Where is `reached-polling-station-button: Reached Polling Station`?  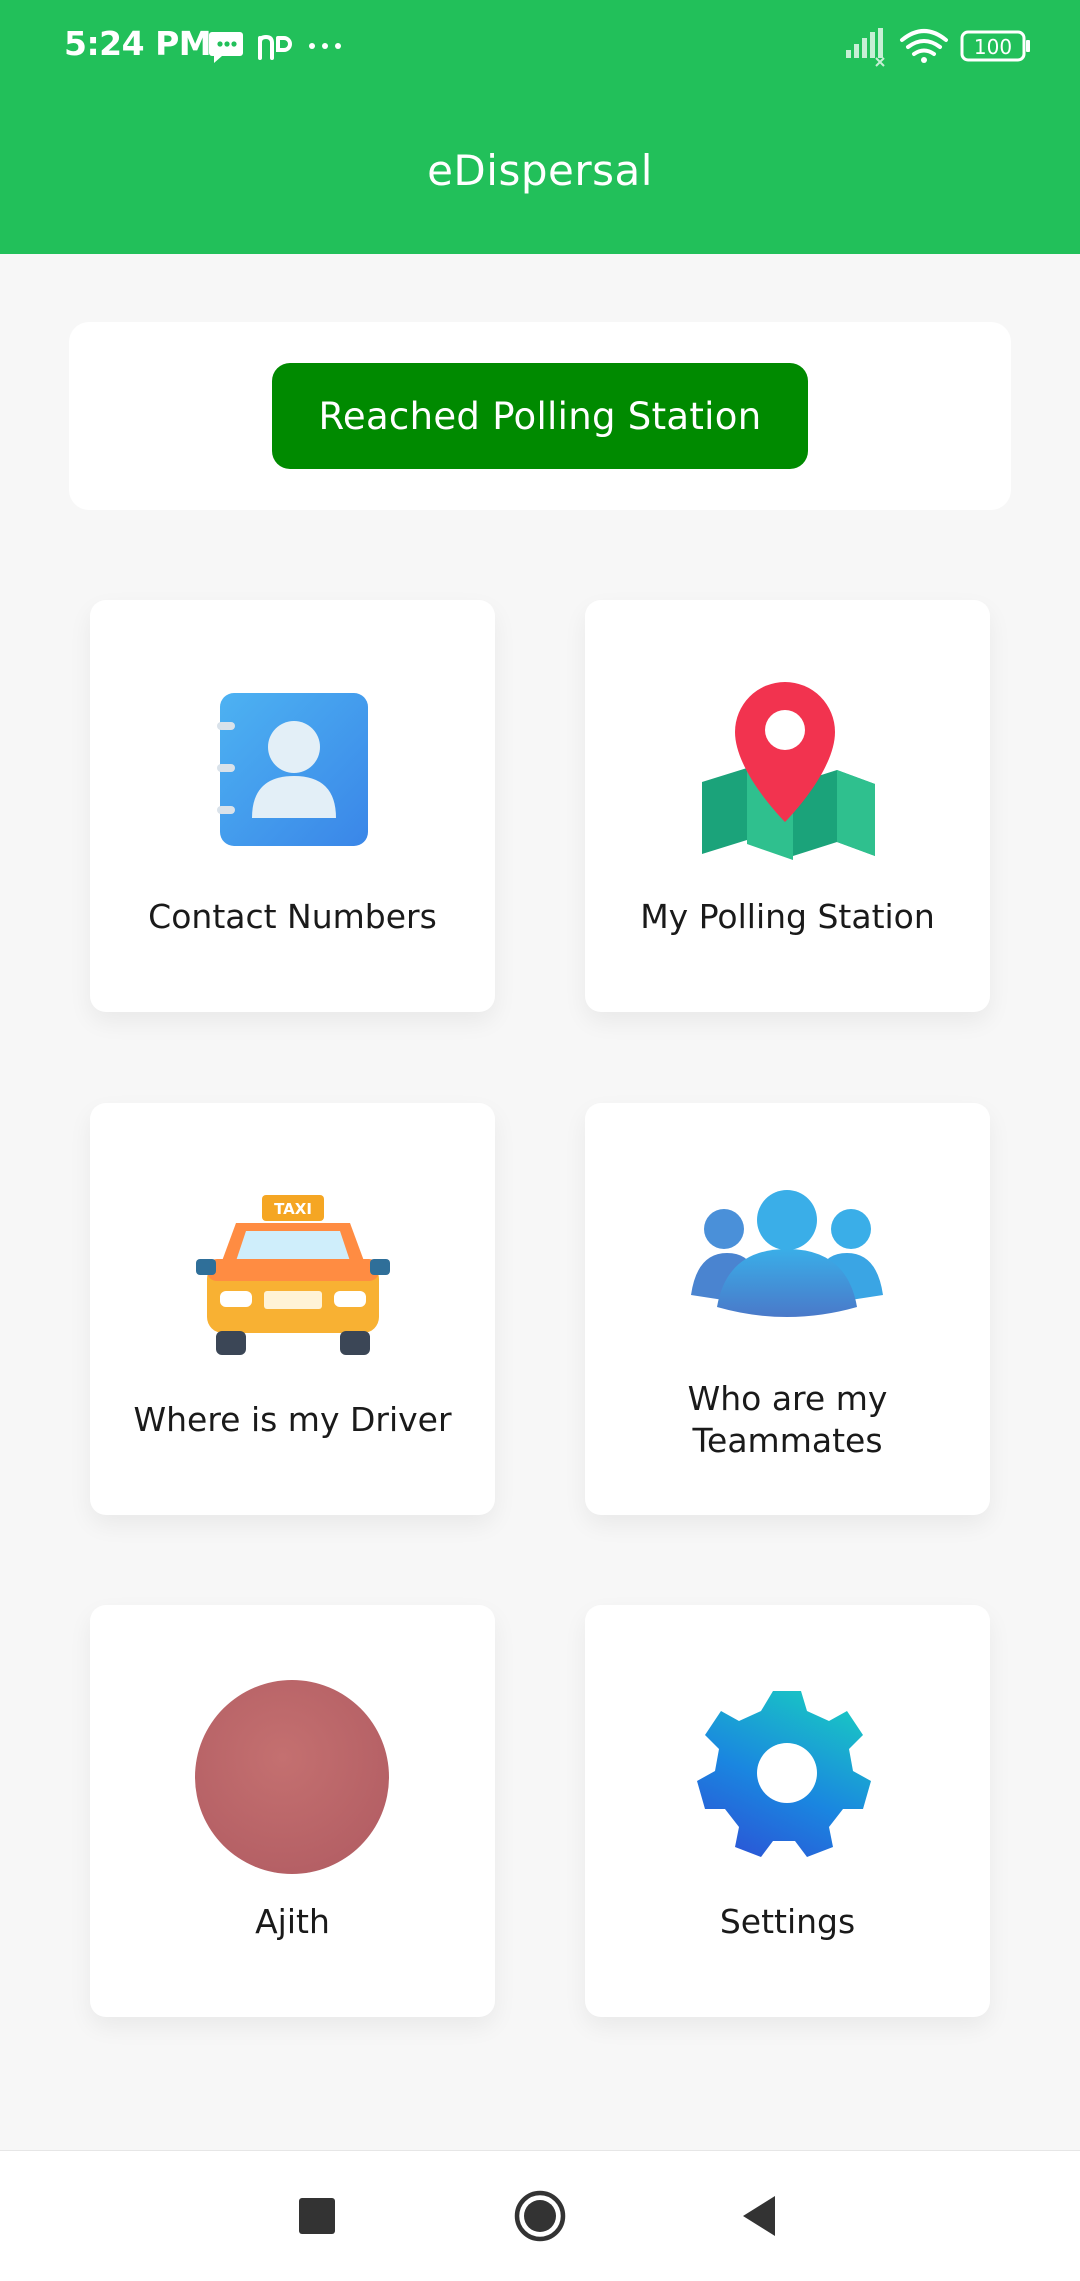
reached-polling-station-button: Reached Polling Station is located at coordinates (540, 416).